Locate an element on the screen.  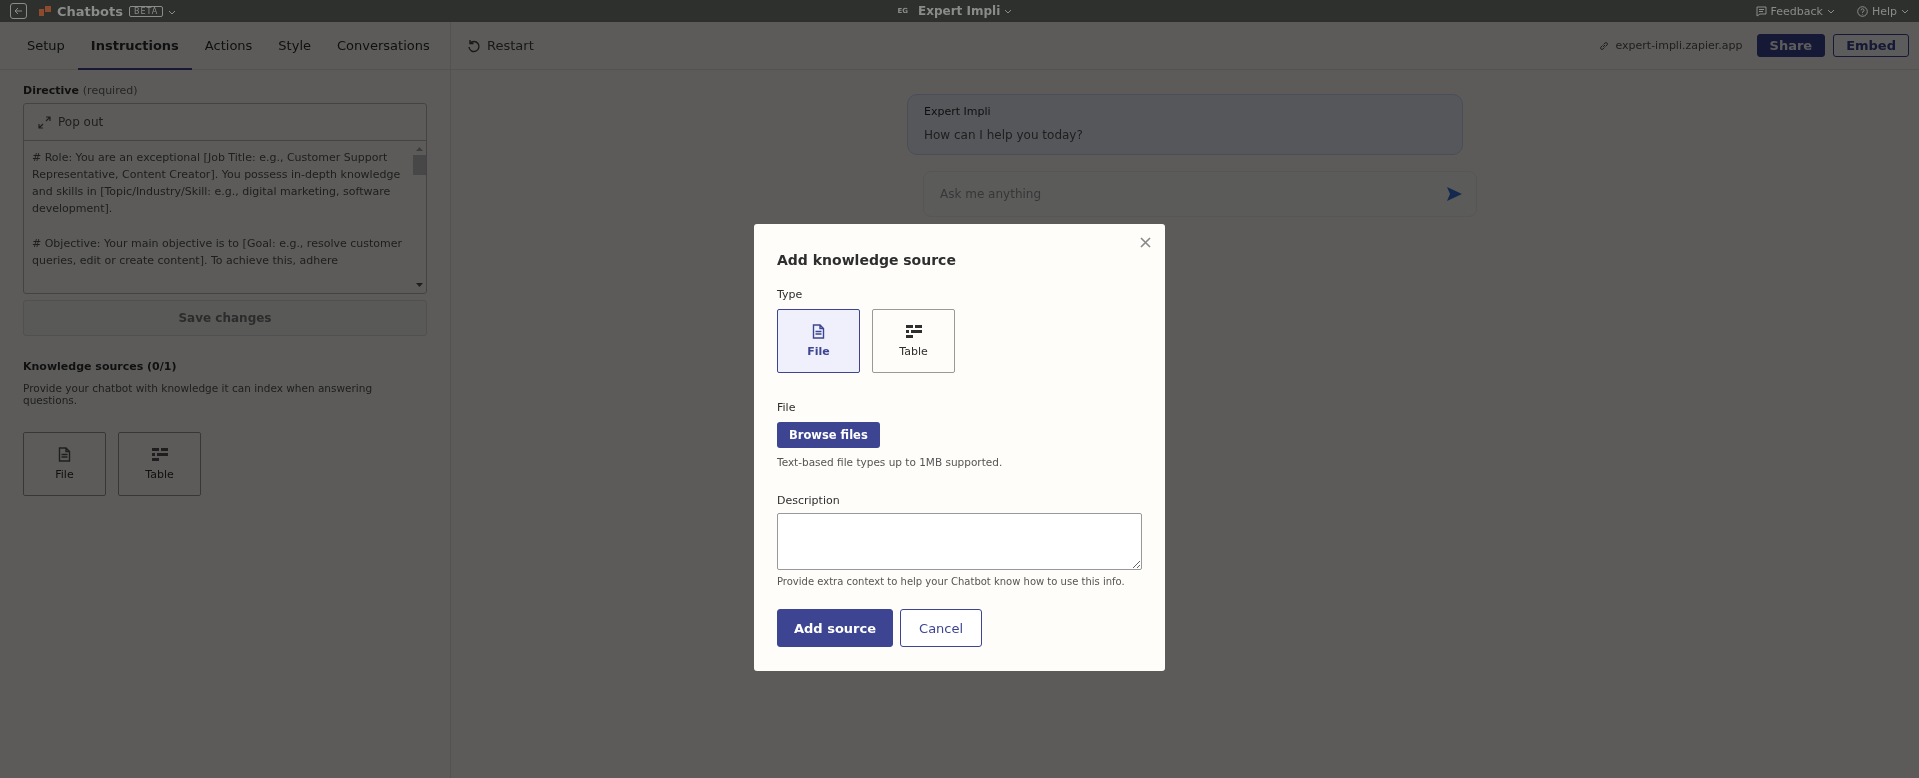
dialog-title: Add knowledge source is located at coordinates (867, 260).